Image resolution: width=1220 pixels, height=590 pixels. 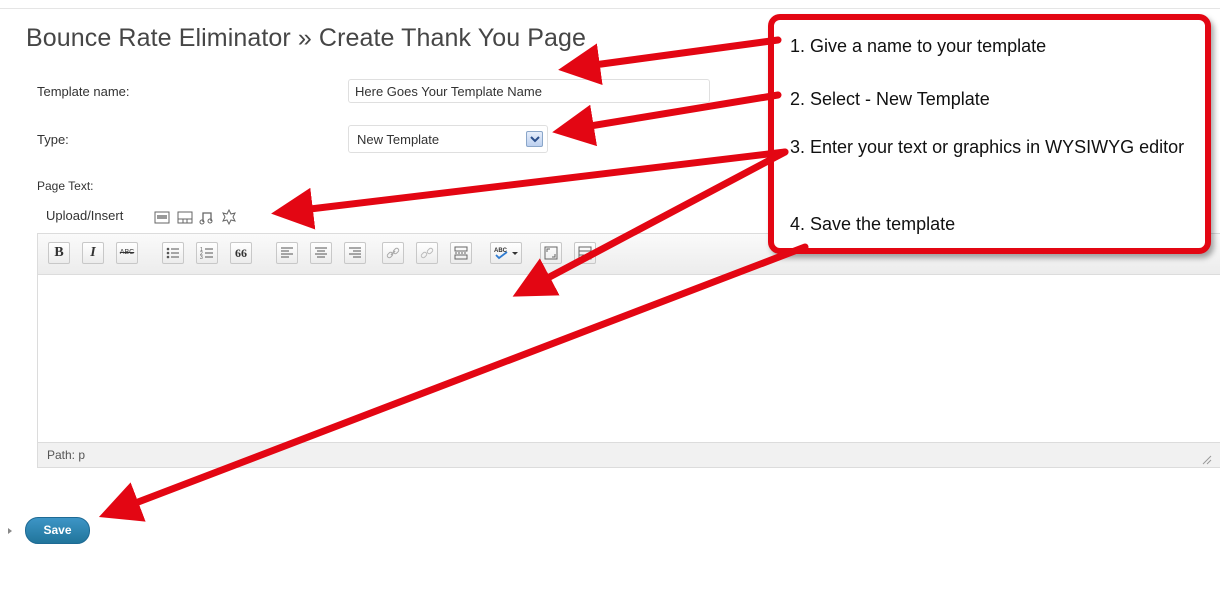 What do you see at coordinates (10, 531) in the screenshot?
I see `expand-arrow-icon` at bounding box center [10, 531].